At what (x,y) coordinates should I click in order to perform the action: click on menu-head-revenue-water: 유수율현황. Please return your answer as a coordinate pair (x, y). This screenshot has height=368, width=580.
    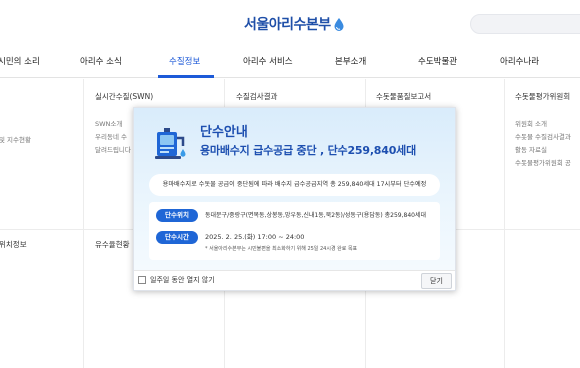
    Looking at the image, I should click on (112, 244).